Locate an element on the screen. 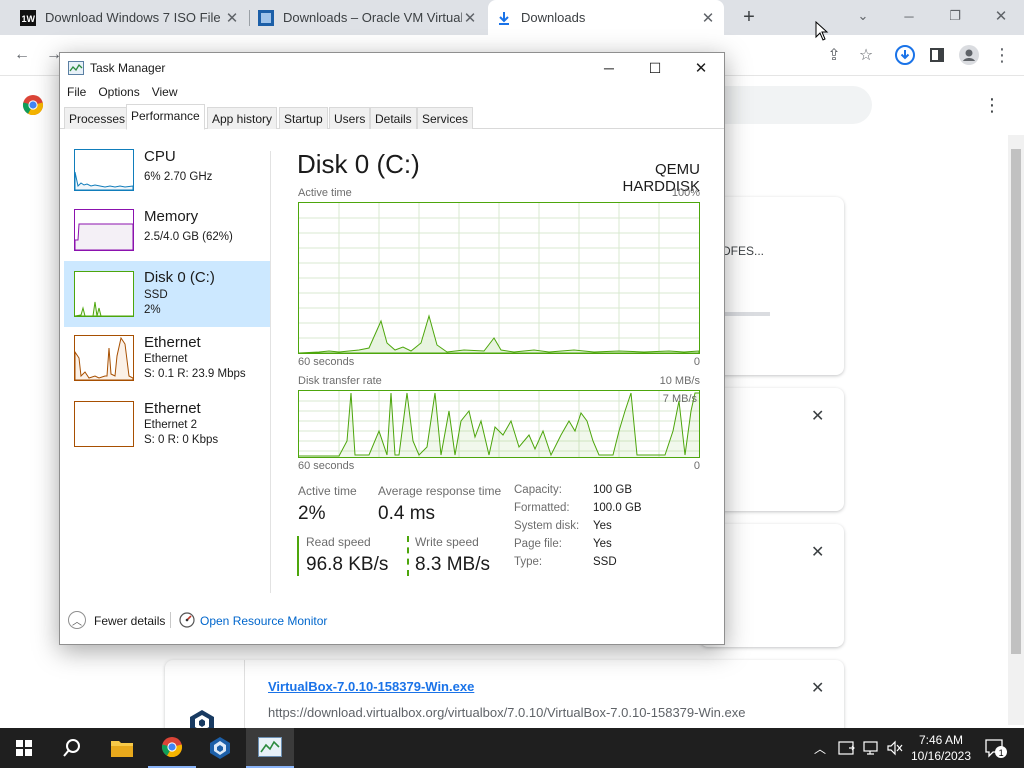 The height and width of the screenshot is (768, 1024). tm-menu-bar: File Options View is located at coordinates (392, 93).